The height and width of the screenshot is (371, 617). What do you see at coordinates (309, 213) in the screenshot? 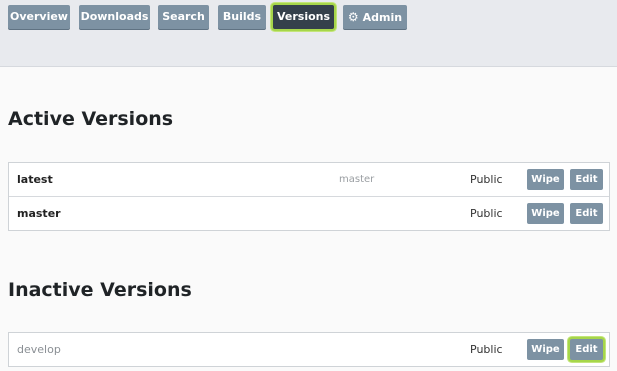
I see `version-row-master: master Public Wipe Edit` at bounding box center [309, 213].